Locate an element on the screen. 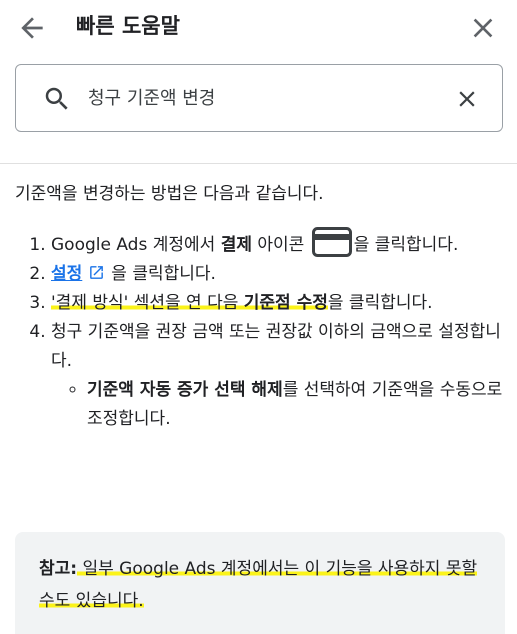 Image resolution: width=517 pixels, height=634 pixels. clear-icon is located at coordinates (467, 99).